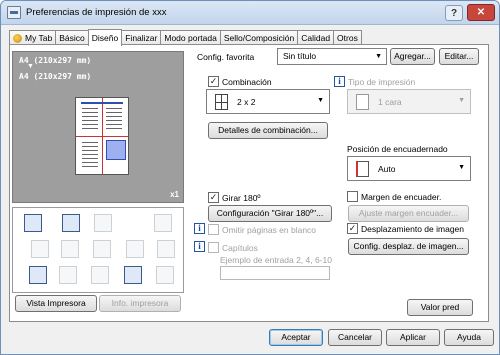 The width and height of the screenshot is (500, 355). Describe the element at coordinates (213, 247) in the screenshot. I see `chapters-checkbox` at that location.